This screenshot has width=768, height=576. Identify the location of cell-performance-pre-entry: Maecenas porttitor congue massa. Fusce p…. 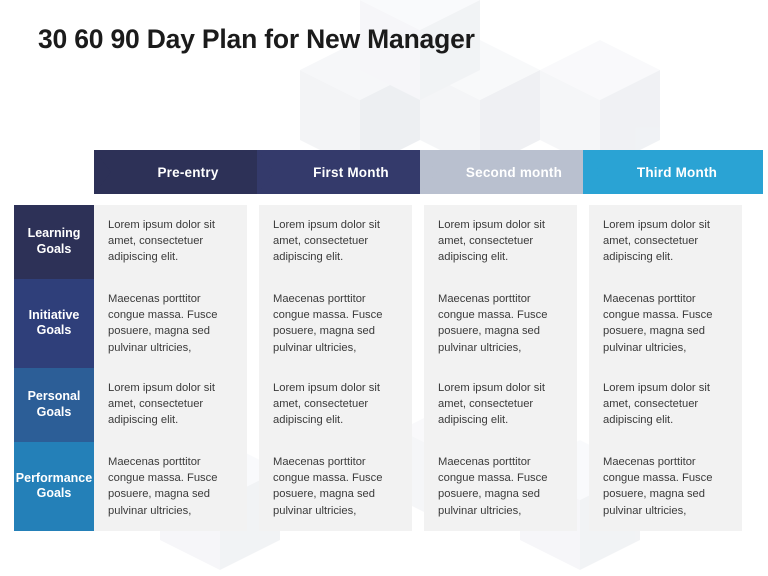
(170, 486).